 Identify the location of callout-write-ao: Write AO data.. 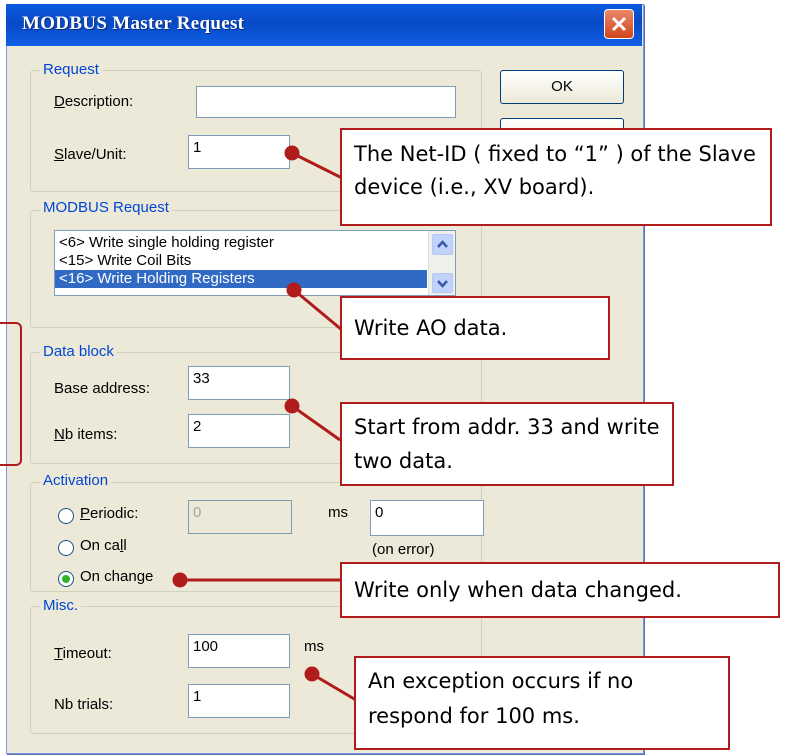
(475, 328).